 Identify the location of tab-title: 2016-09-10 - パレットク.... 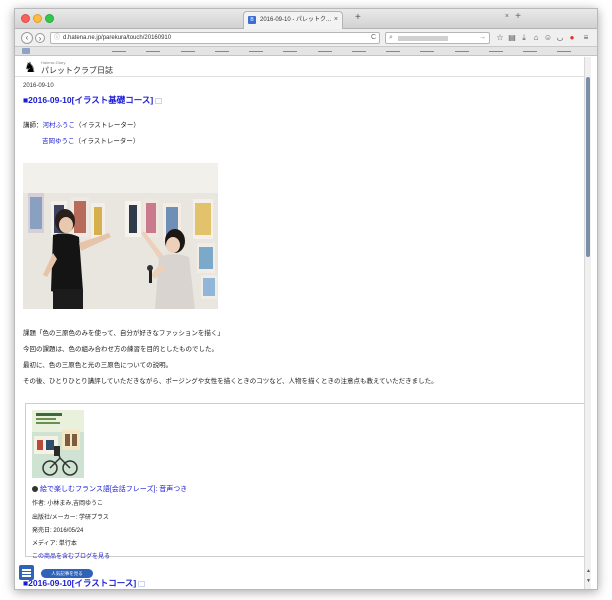
(296, 20).